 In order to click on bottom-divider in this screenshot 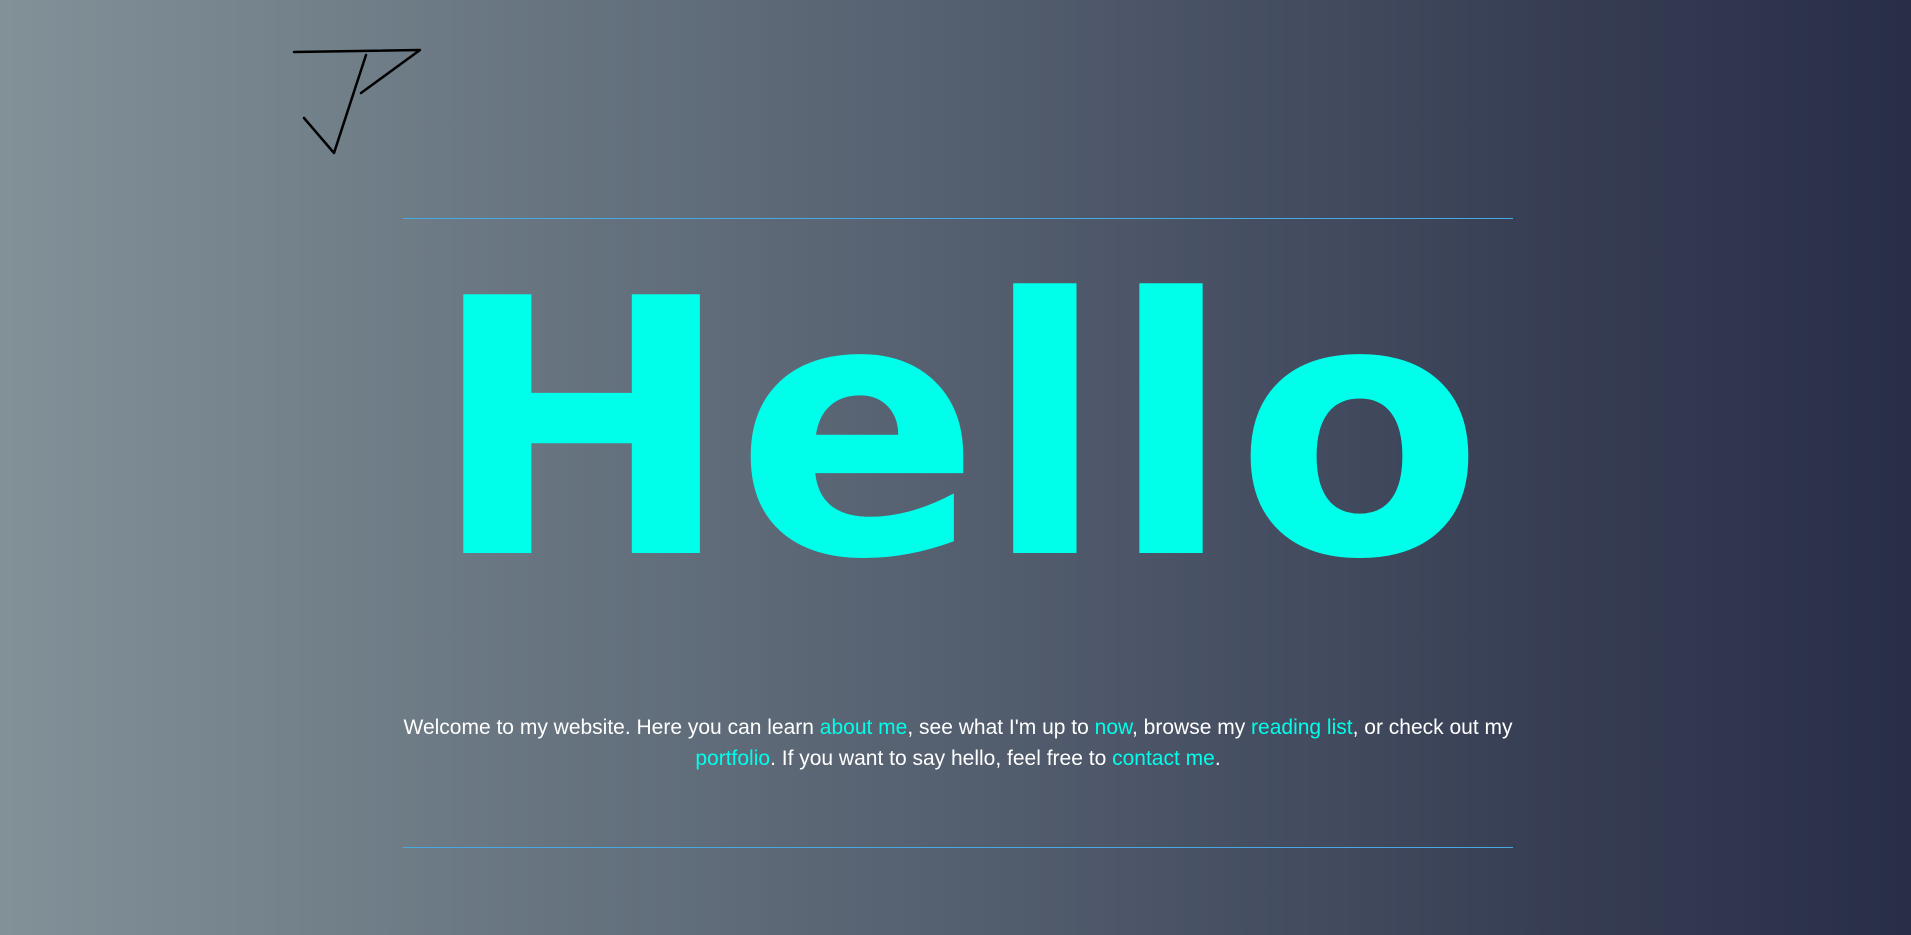, I will do `click(958, 847)`.